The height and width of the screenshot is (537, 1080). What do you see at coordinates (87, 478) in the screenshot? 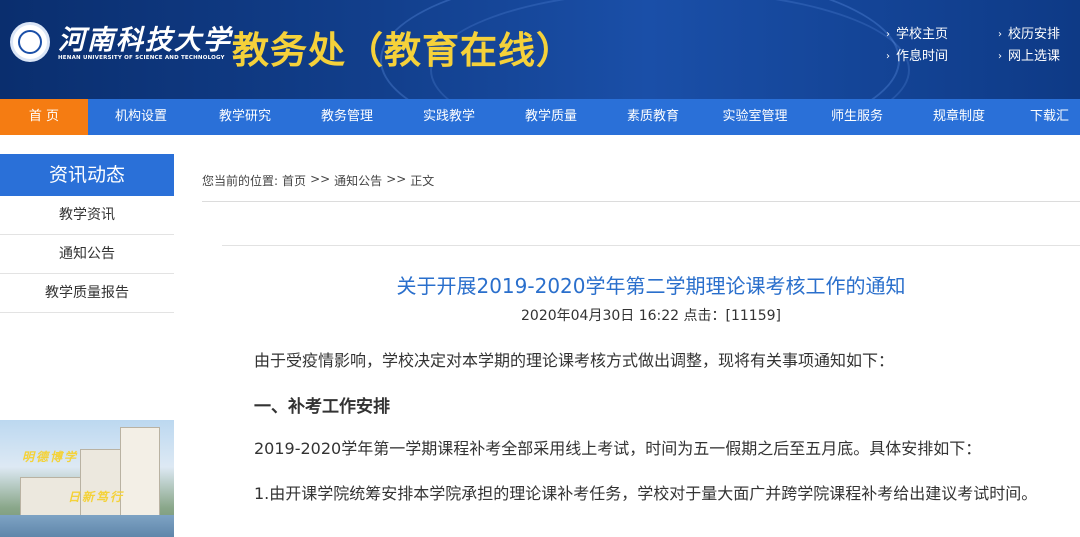
I see `campus-banner-image: 明德博学 日新笃行` at bounding box center [87, 478].